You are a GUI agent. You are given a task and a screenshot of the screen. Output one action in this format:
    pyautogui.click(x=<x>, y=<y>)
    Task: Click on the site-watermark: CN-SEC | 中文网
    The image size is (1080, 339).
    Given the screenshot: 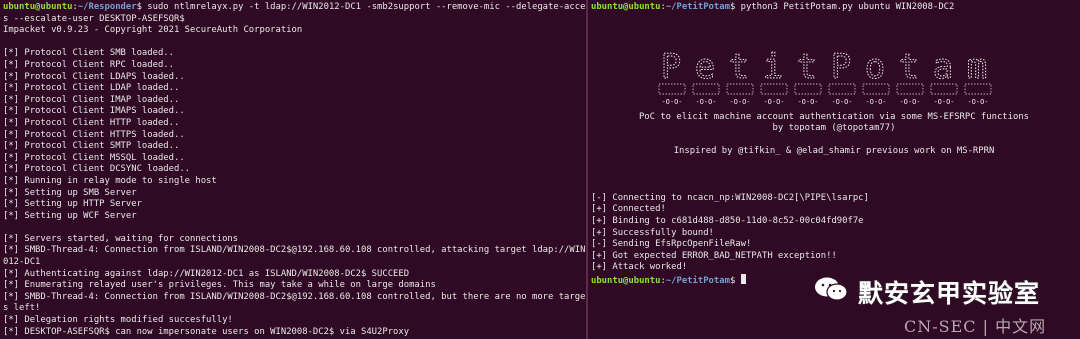 What is the action you would take?
    pyautogui.click(x=975, y=326)
    